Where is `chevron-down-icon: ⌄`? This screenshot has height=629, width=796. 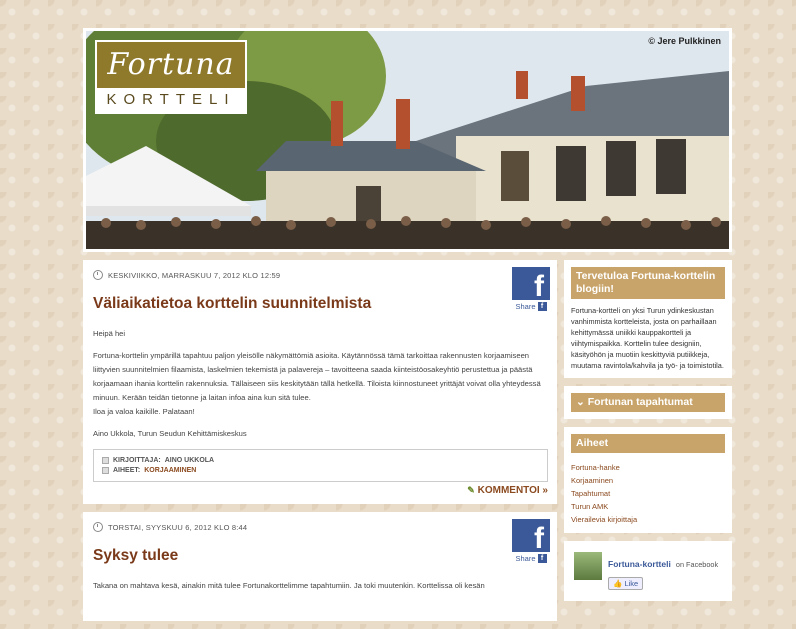
chevron-down-icon: ⌄ is located at coordinates (580, 402).